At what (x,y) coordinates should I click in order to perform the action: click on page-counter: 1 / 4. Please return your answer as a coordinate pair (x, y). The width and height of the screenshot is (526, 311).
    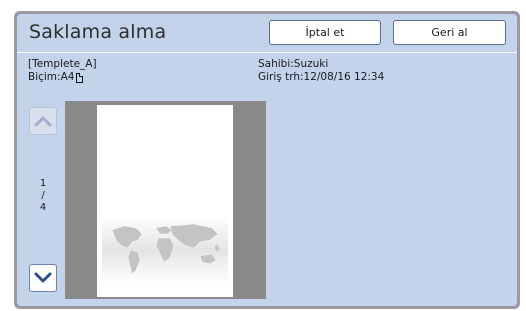
    Looking at the image, I should click on (43, 196).